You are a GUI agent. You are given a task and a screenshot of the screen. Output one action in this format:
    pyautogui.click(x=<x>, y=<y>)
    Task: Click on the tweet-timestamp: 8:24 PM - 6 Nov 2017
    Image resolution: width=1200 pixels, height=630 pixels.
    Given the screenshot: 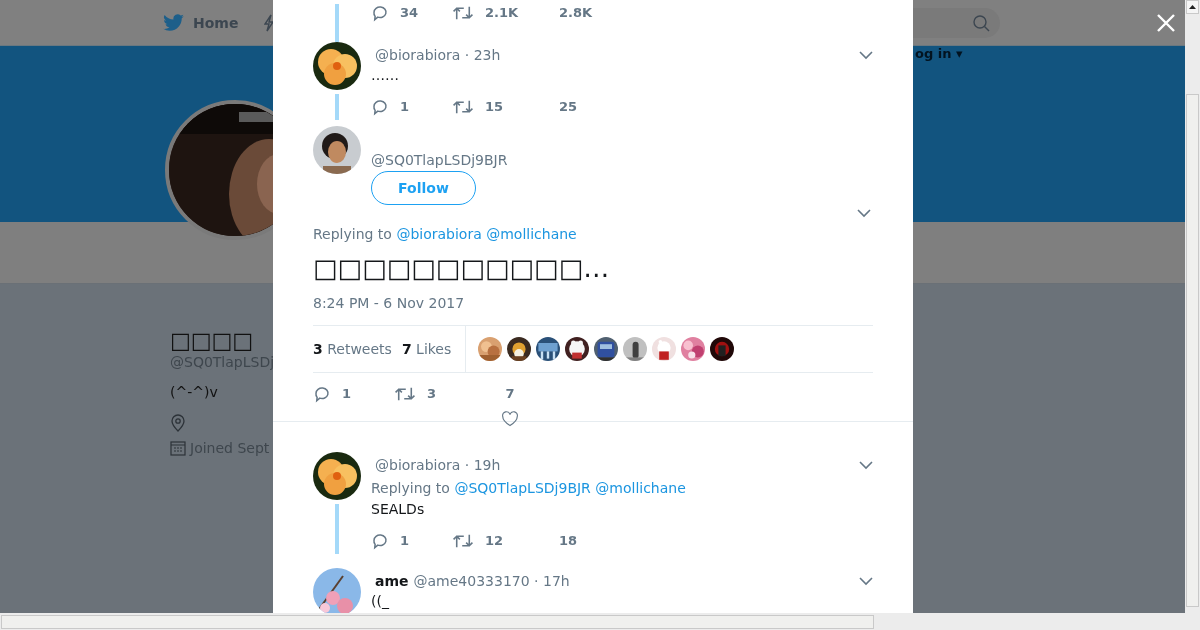 What is the action you would take?
    pyautogui.click(x=389, y=303)
    